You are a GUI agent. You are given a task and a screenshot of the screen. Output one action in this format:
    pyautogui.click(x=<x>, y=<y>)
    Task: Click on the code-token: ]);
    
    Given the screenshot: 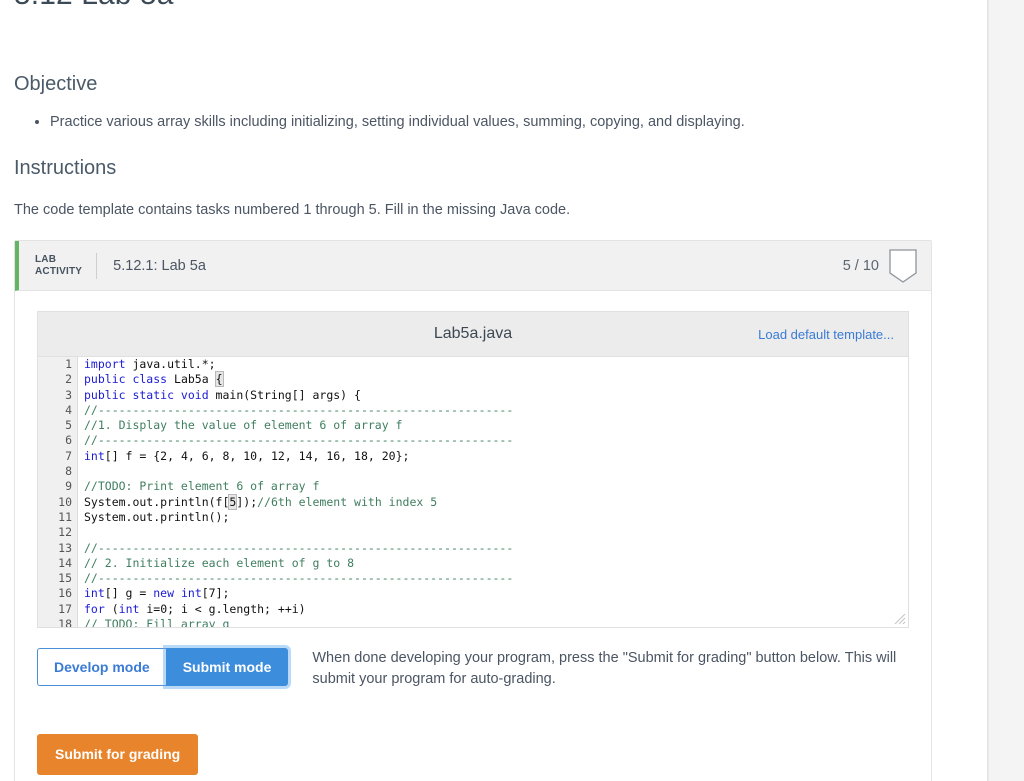 What is the action you would take?
    pyautogui.click(x=247, y=501)
    